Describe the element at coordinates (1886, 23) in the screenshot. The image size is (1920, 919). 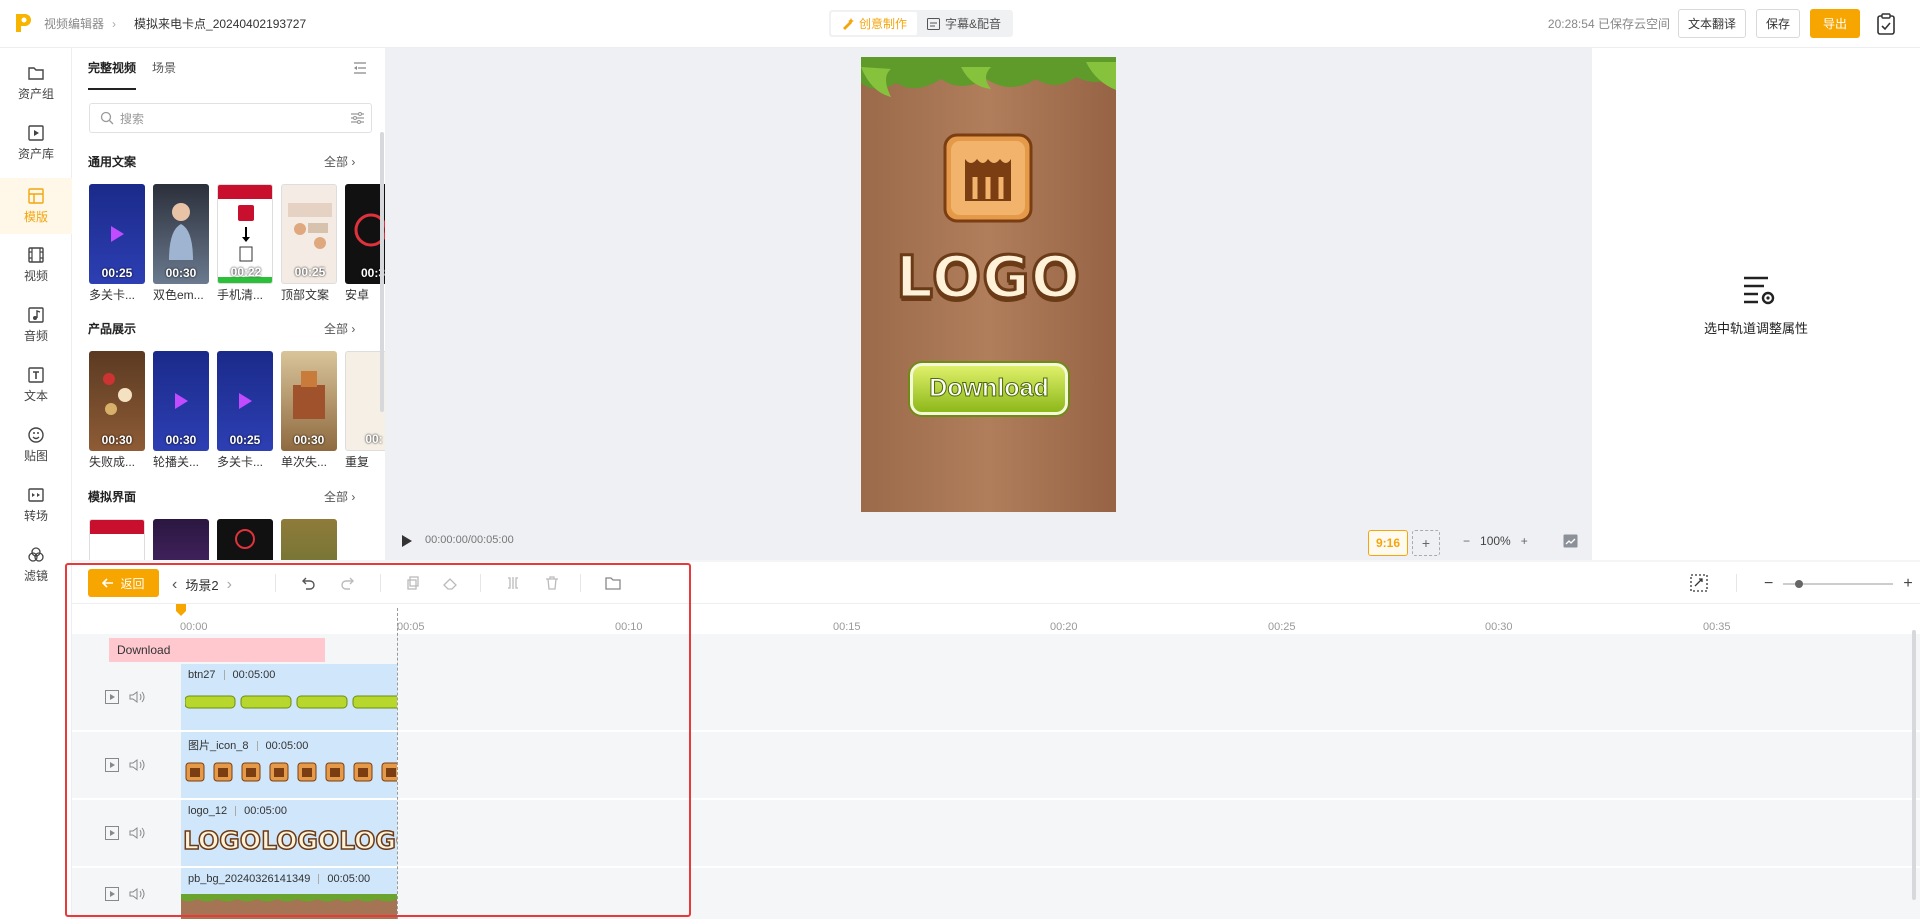
I see `clipboard-check-icon` at that location.